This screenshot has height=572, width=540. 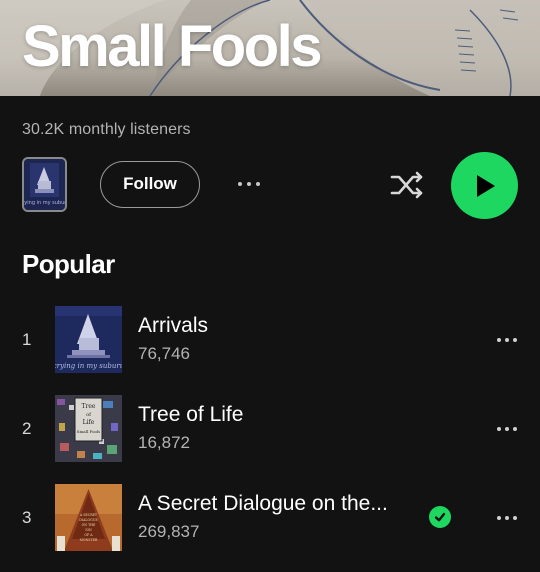 I want to click on track-cover-art: crying in my suburu, so click(x=88, y=339).